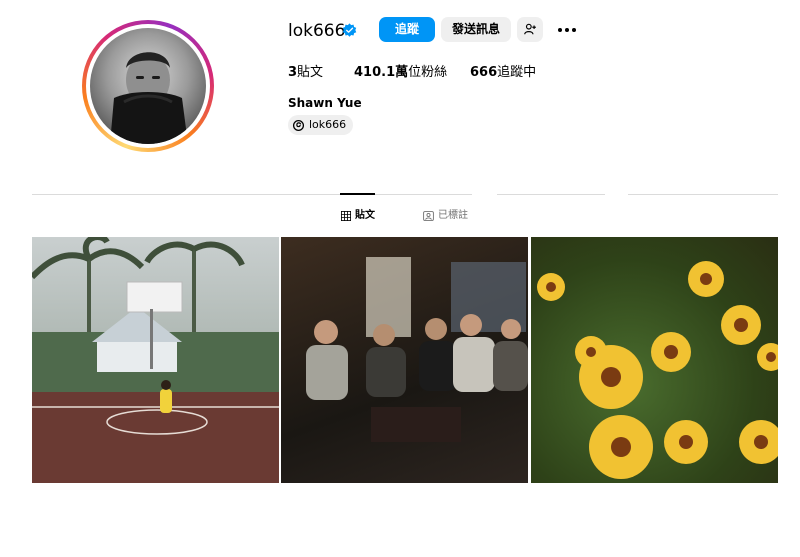  Describe the element at coordinates (381, 72) in the screenshot. I see `followers-count-value: 410.1萬` at that location.